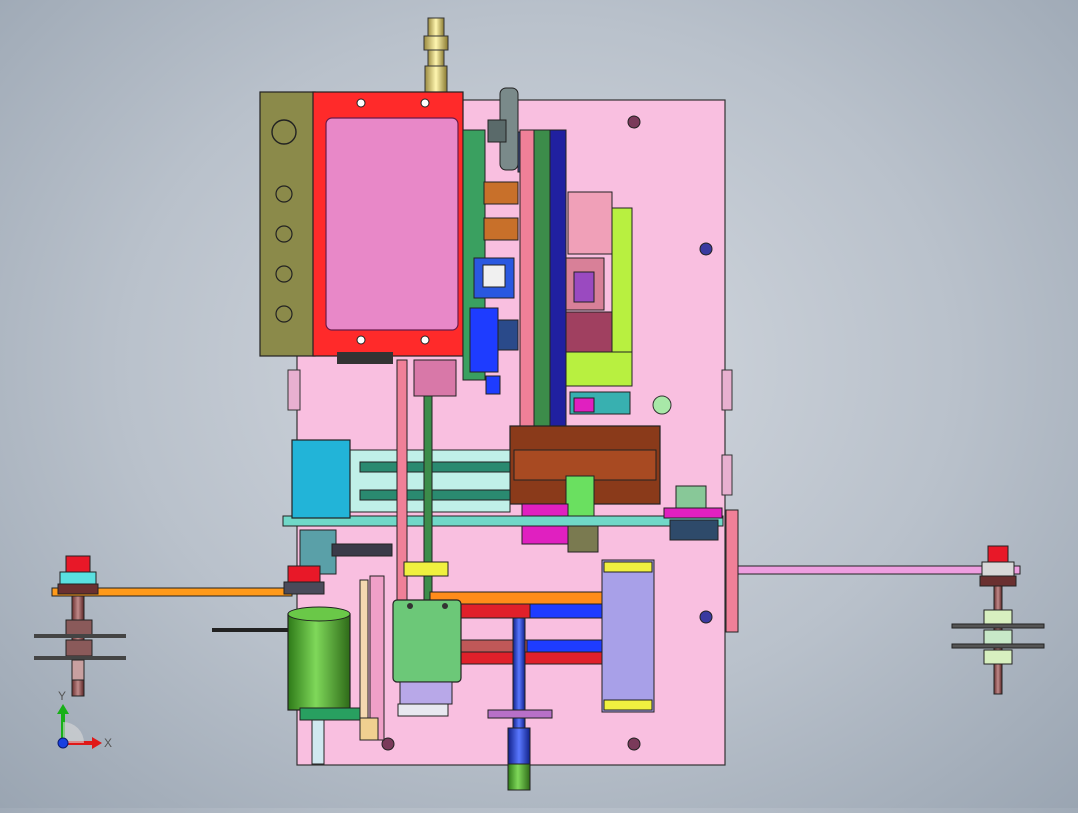 The height and width of the screenshot is (813, 1078). I want to click on upper-slide-assembly, so click(599, 303).